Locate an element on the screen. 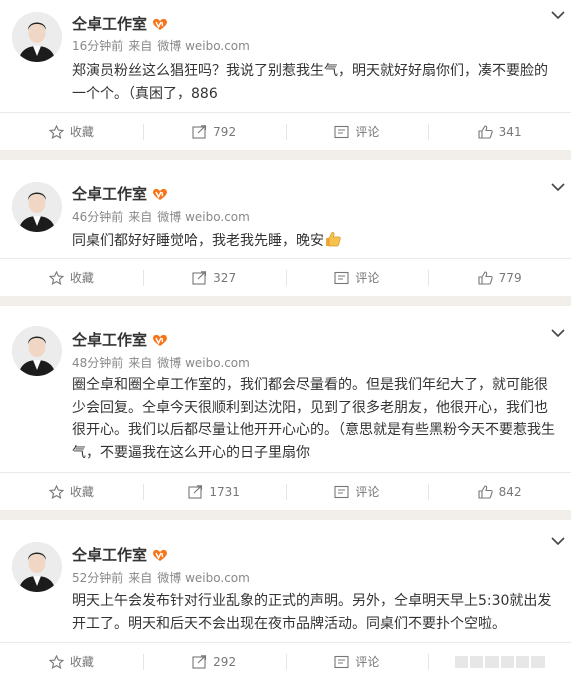 The width and height of the screenshot is (571, 675). post-text: 同桌们都好好睡觉哈，我老我先睡，晚安 is located at coordinates (198, 241).